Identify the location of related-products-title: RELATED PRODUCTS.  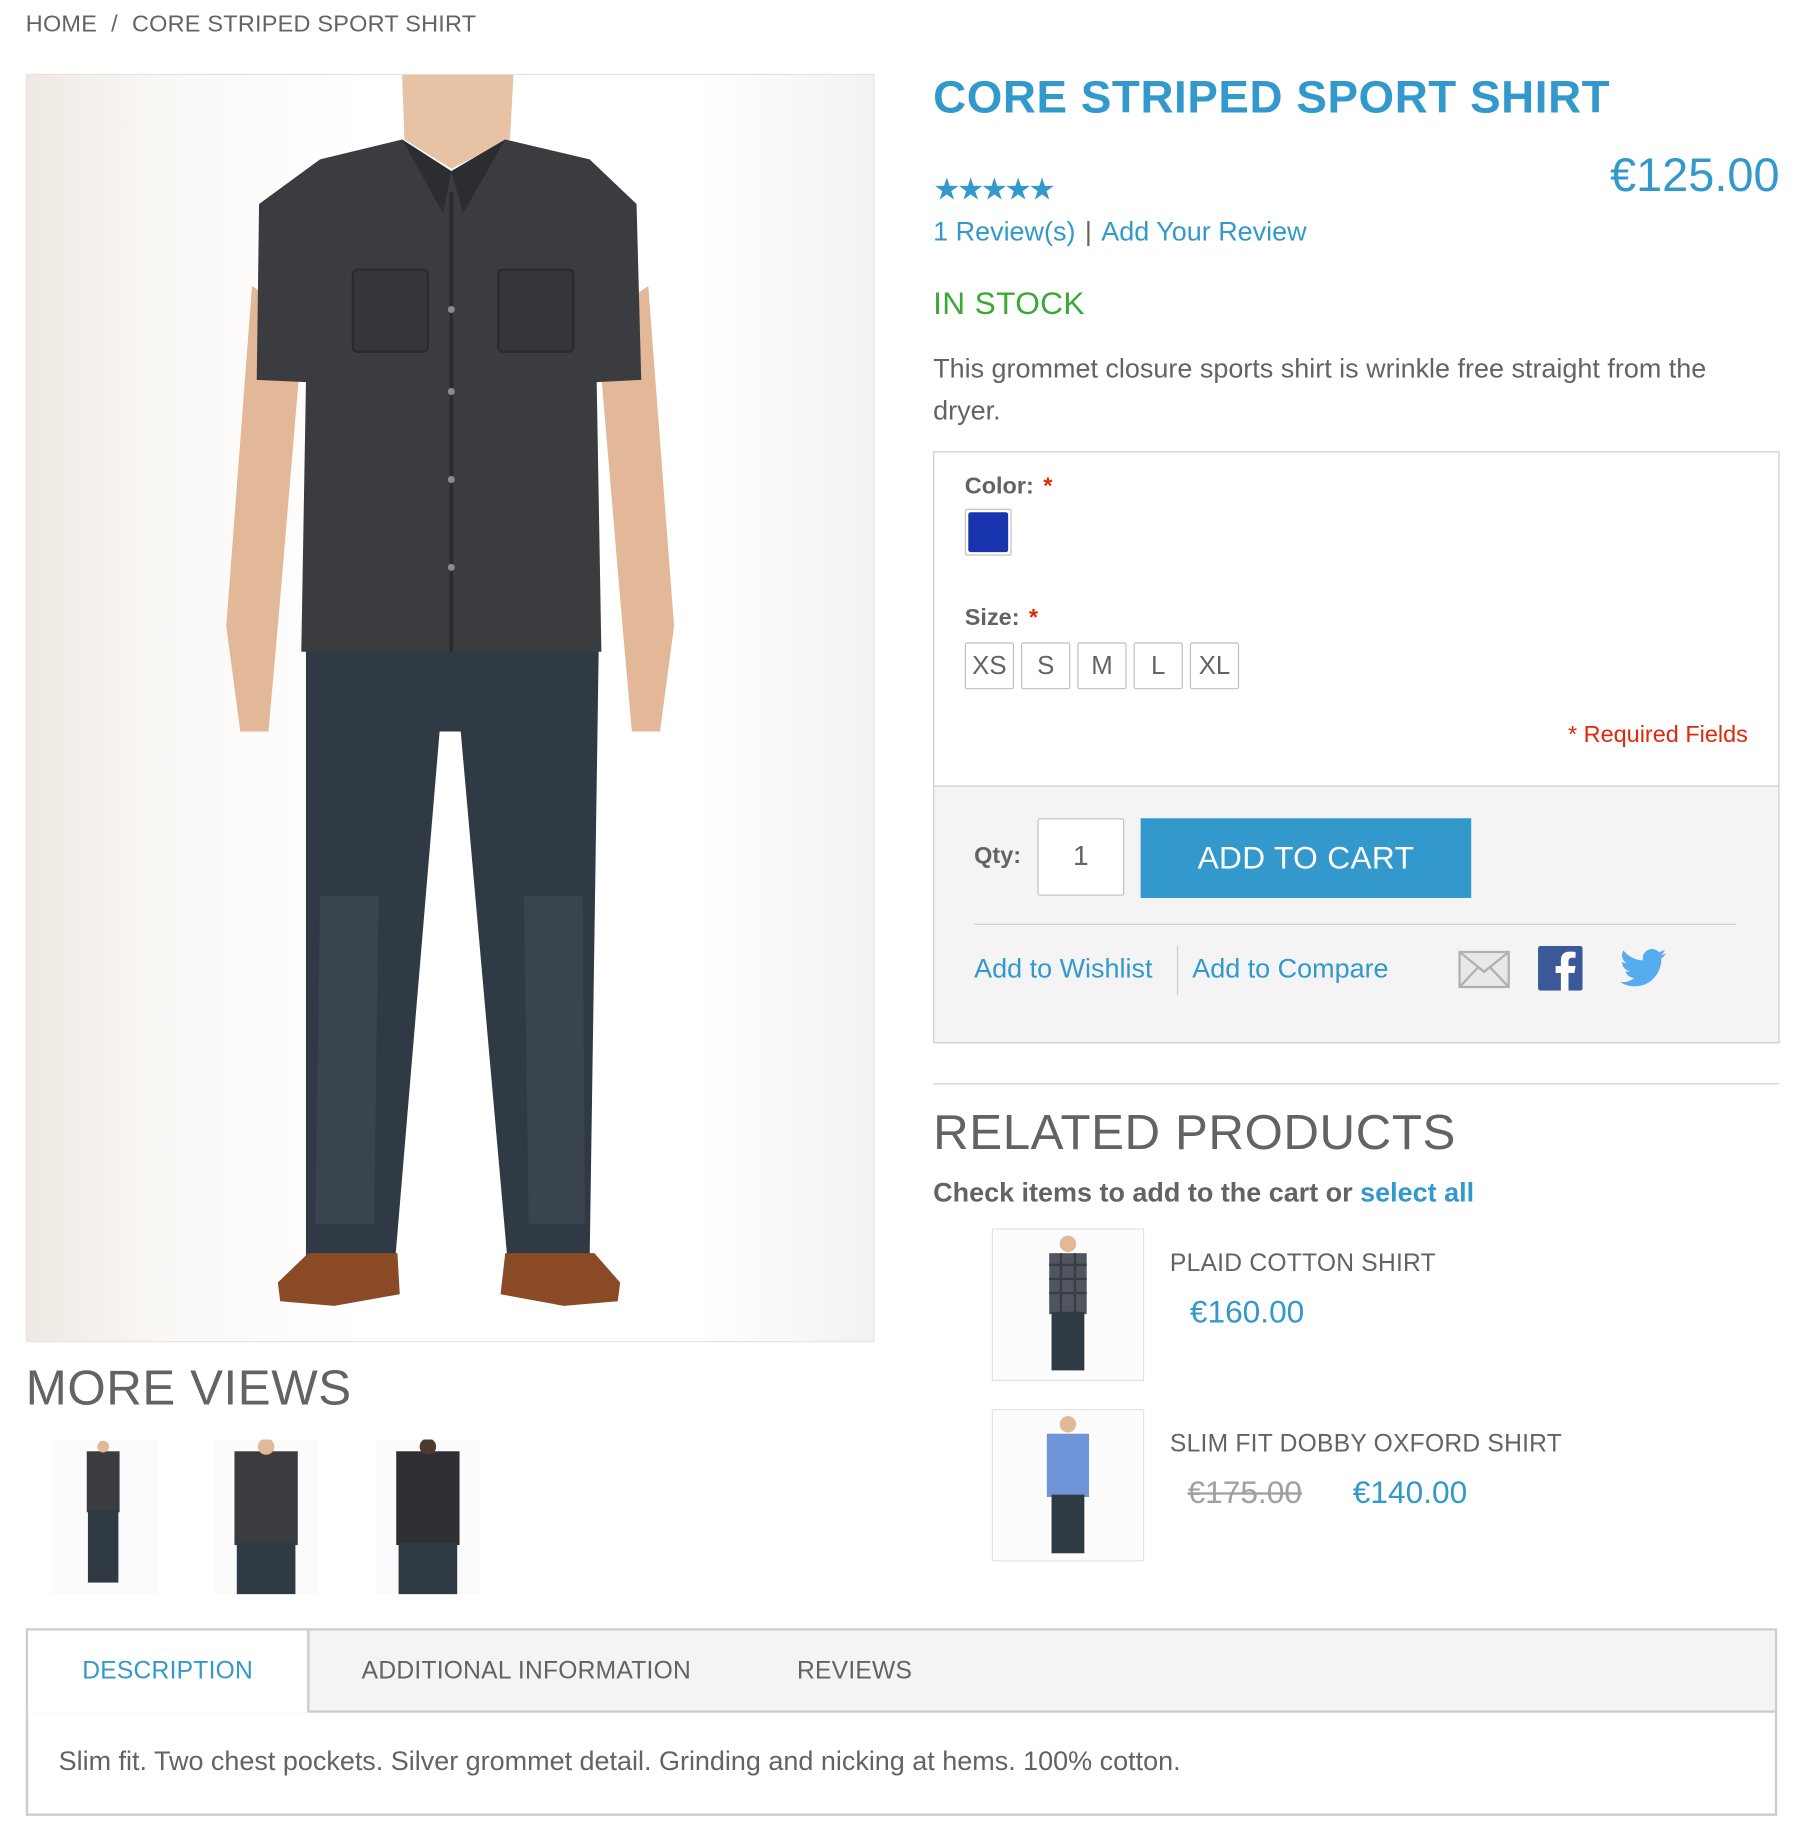
(1194, 1132).